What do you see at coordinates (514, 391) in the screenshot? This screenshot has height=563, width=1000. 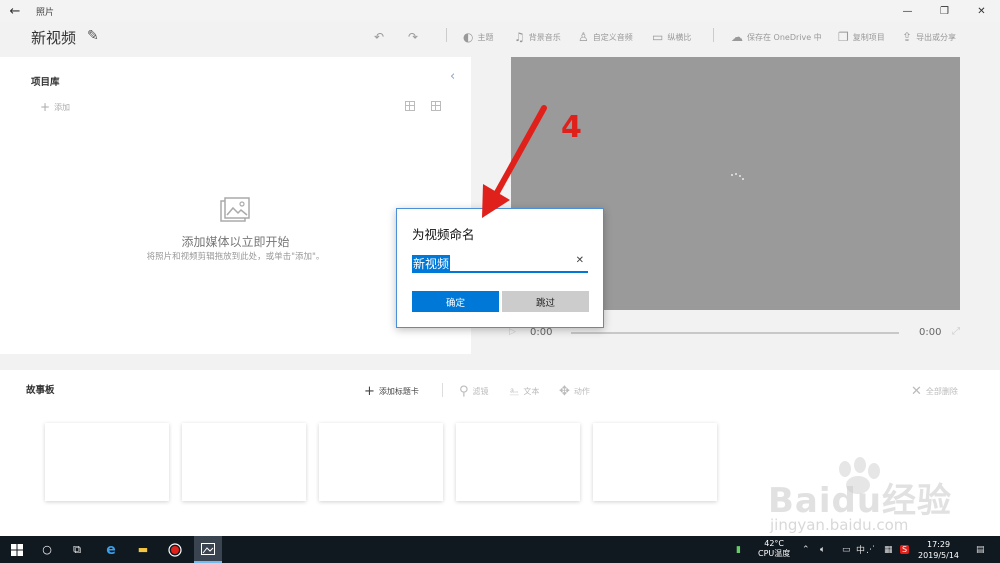 I see `text-icon: ⎁` at bounding box center [514, 391].